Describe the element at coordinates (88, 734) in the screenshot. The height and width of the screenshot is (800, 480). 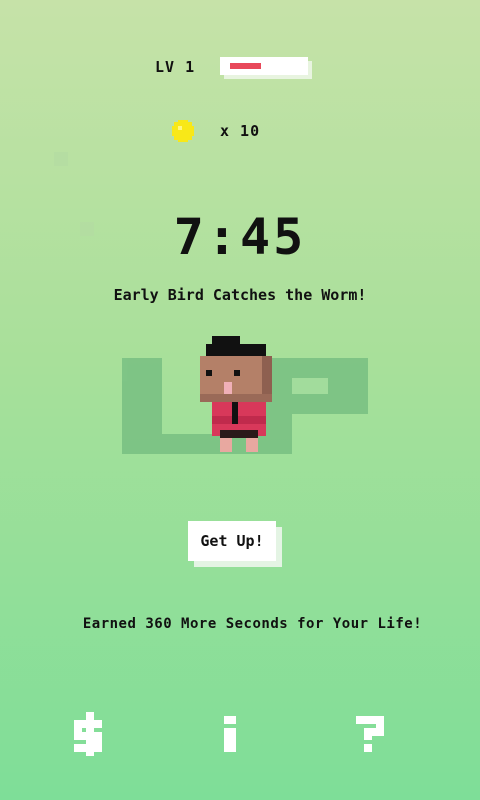
I see `dollar-icon` at that location.